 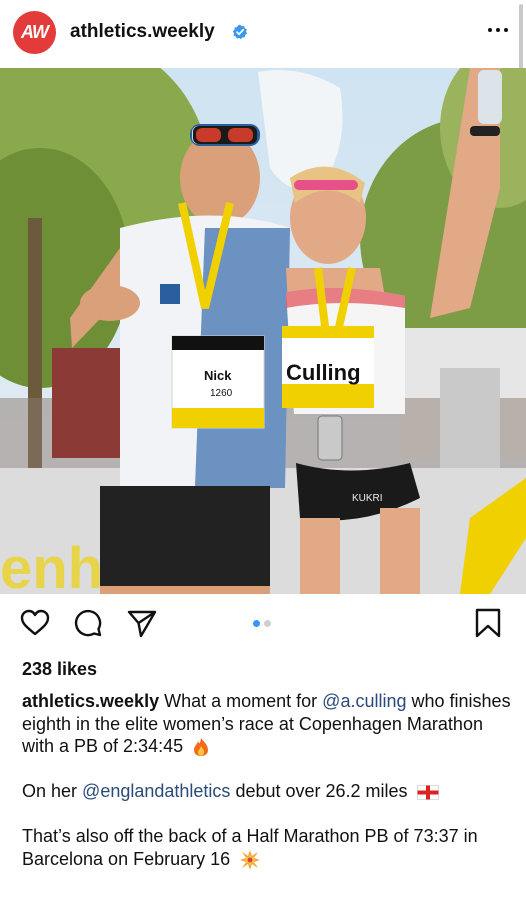 I want to click on england-flag-icon, so click(x=427, y=792).